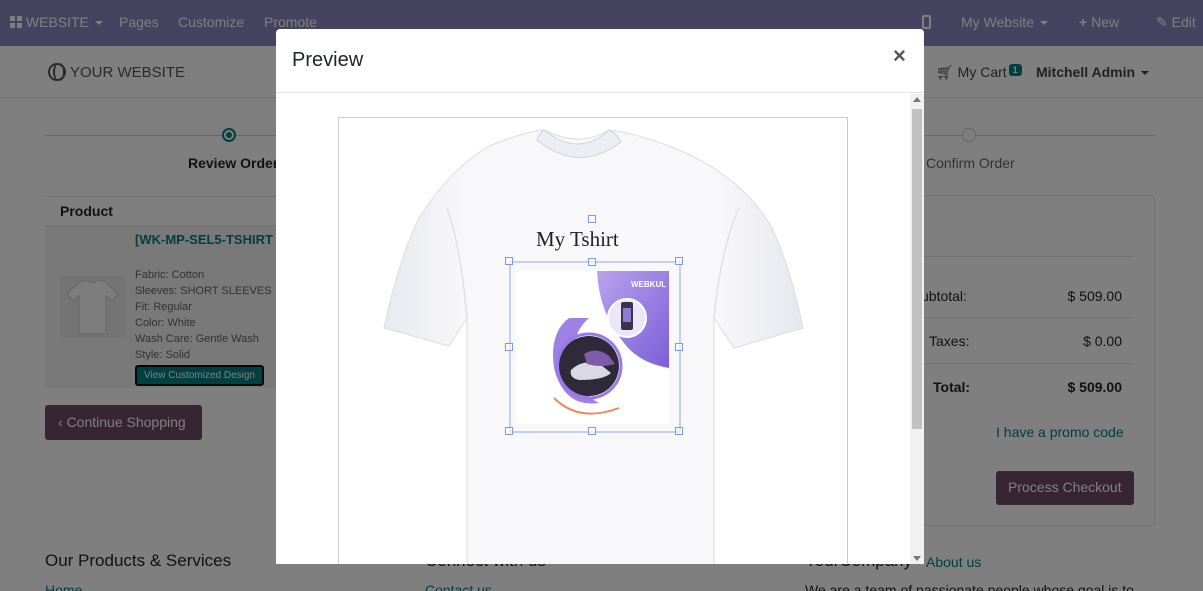  Describe the element at coordinates (509, 431) in the screenshot. I see `resize-handle-bottom-left` at that location.